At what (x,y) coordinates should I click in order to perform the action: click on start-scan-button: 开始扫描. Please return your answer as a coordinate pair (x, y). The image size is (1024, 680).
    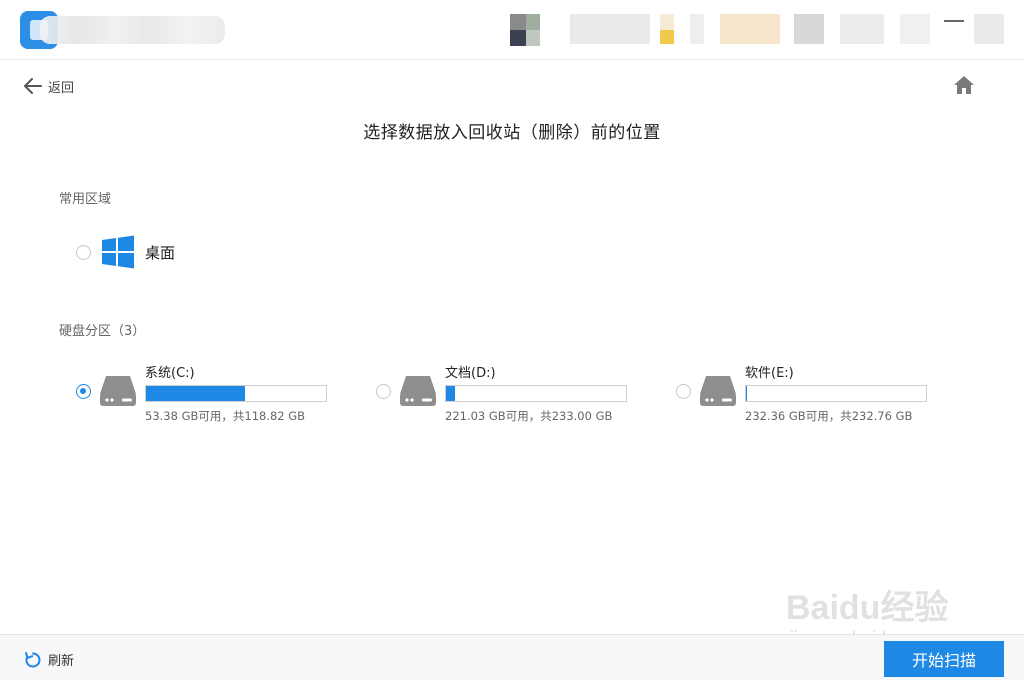
    Looking at the image, I should click on (944, 659).